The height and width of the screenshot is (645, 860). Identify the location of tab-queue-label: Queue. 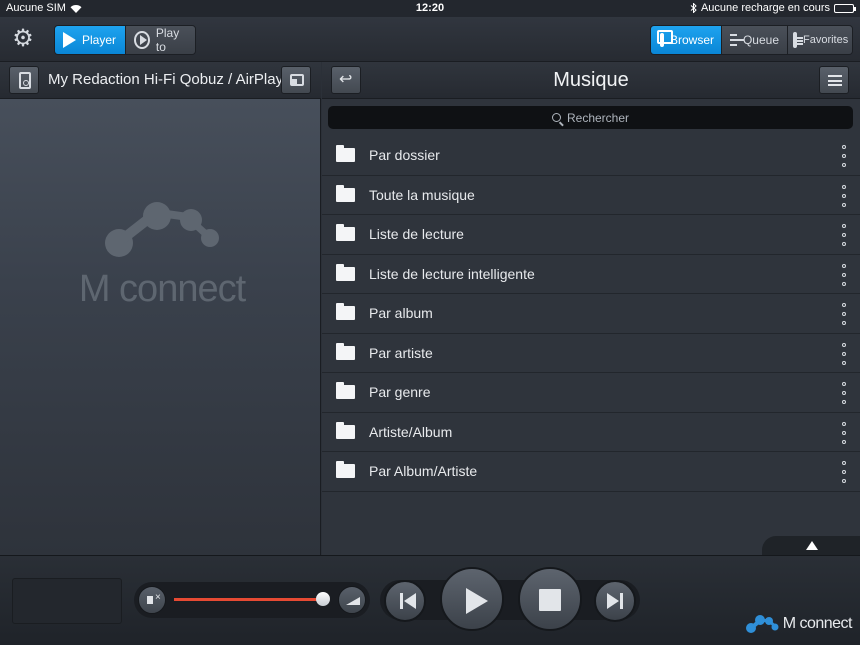
(760, 40).